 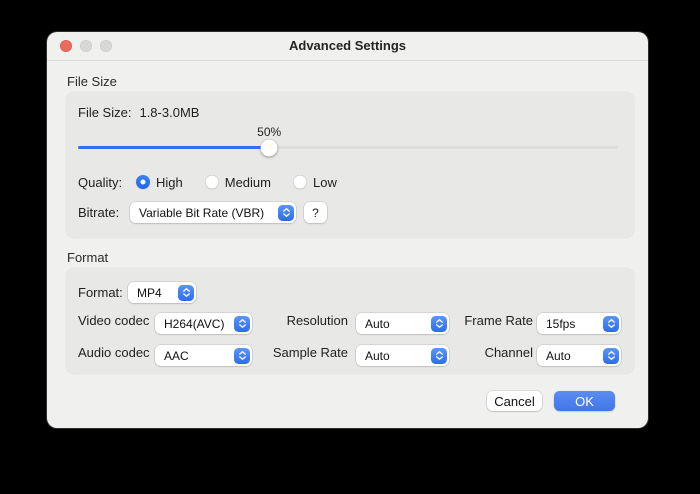 I want to click on radio-quality-low: Low, so click(x=315, y=182).